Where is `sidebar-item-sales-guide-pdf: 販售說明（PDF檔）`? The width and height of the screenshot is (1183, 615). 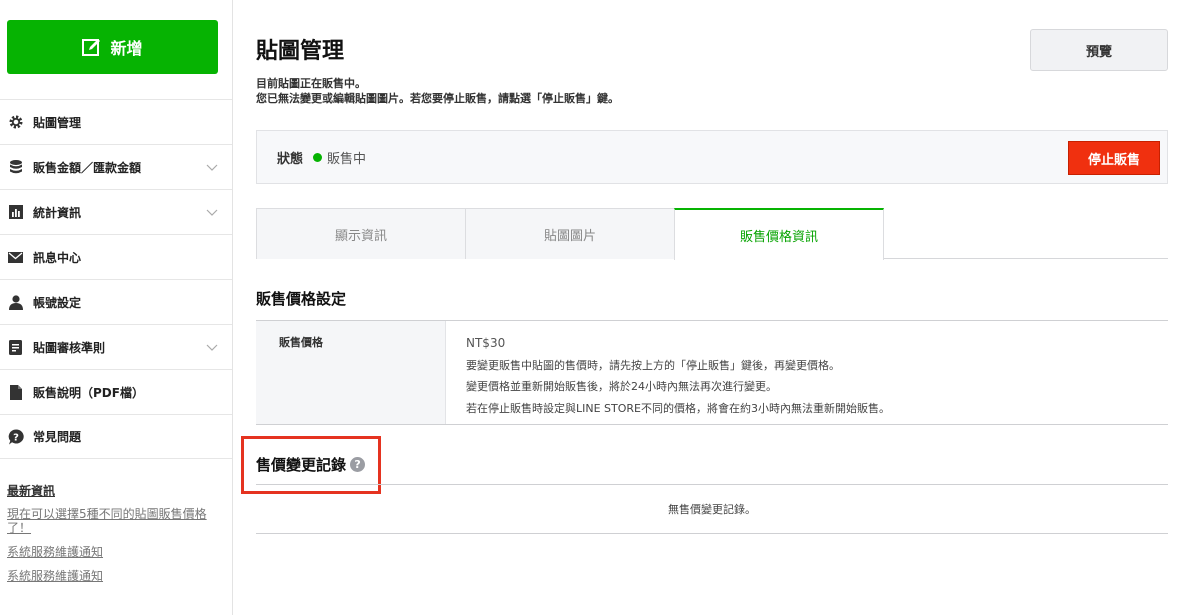 sidebar-item-sales-guide-pdf: 販售說明（PDF檔） is located at coordinates (116, 391).